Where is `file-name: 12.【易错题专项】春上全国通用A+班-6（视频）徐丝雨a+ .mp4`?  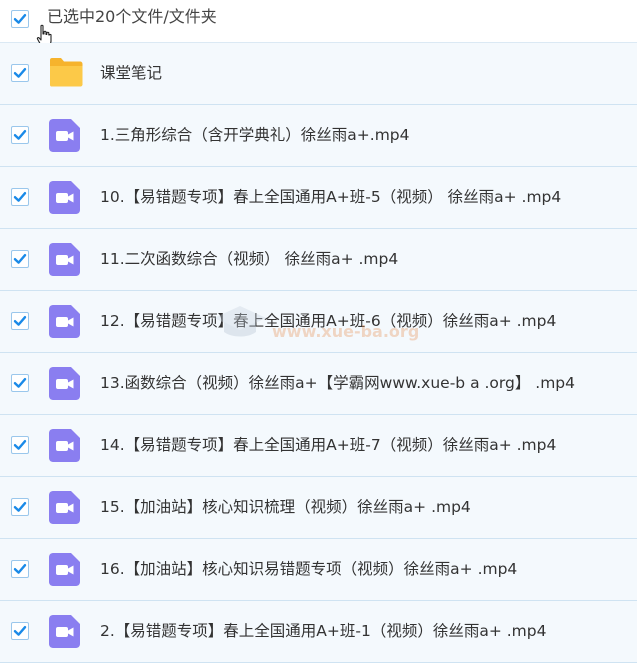 file-name: 12.【易错题专项】春上全国通用A+班-6（视频）徐丝雨a+ .mp4 is located at coordinates (328, 321).